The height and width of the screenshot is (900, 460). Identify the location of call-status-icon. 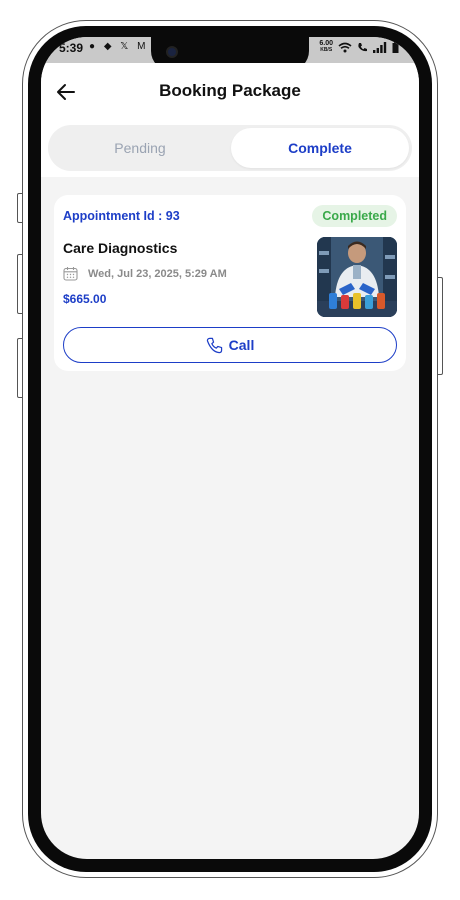
(362, 46).